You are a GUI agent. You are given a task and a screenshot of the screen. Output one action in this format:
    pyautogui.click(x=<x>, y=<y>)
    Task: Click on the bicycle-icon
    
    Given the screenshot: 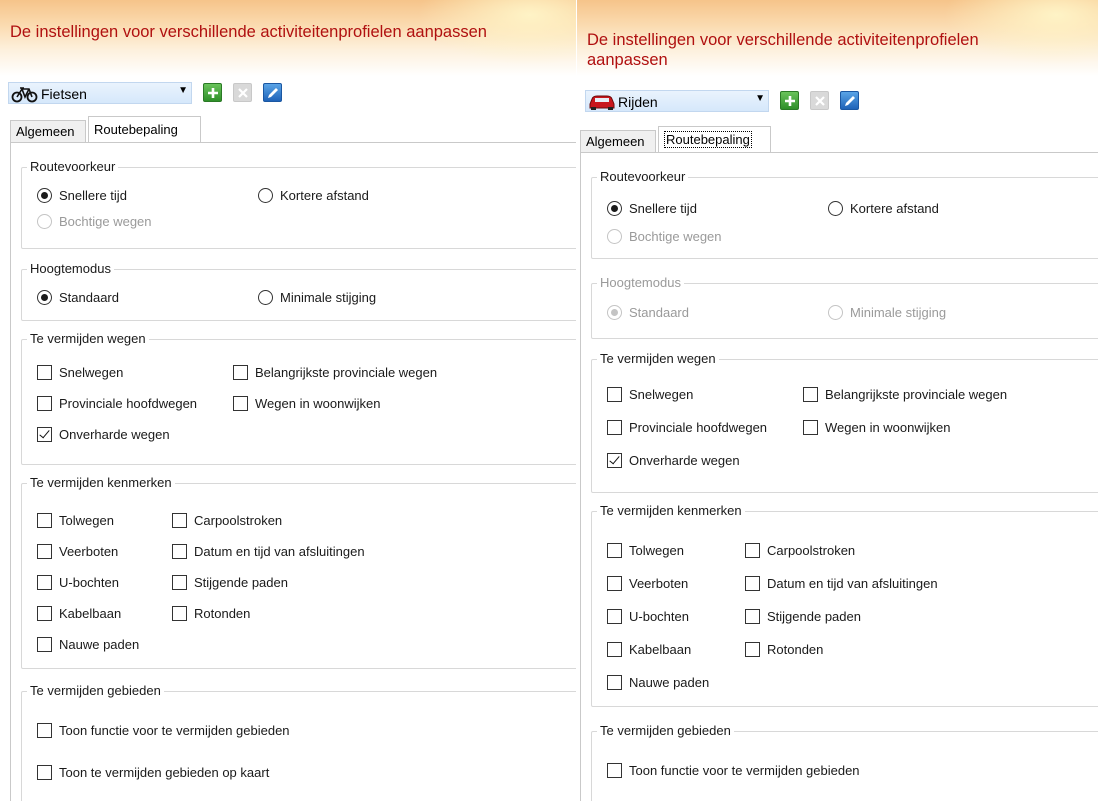 What is the action you would take?
    pyautogui.click(x=25, y=95)
    